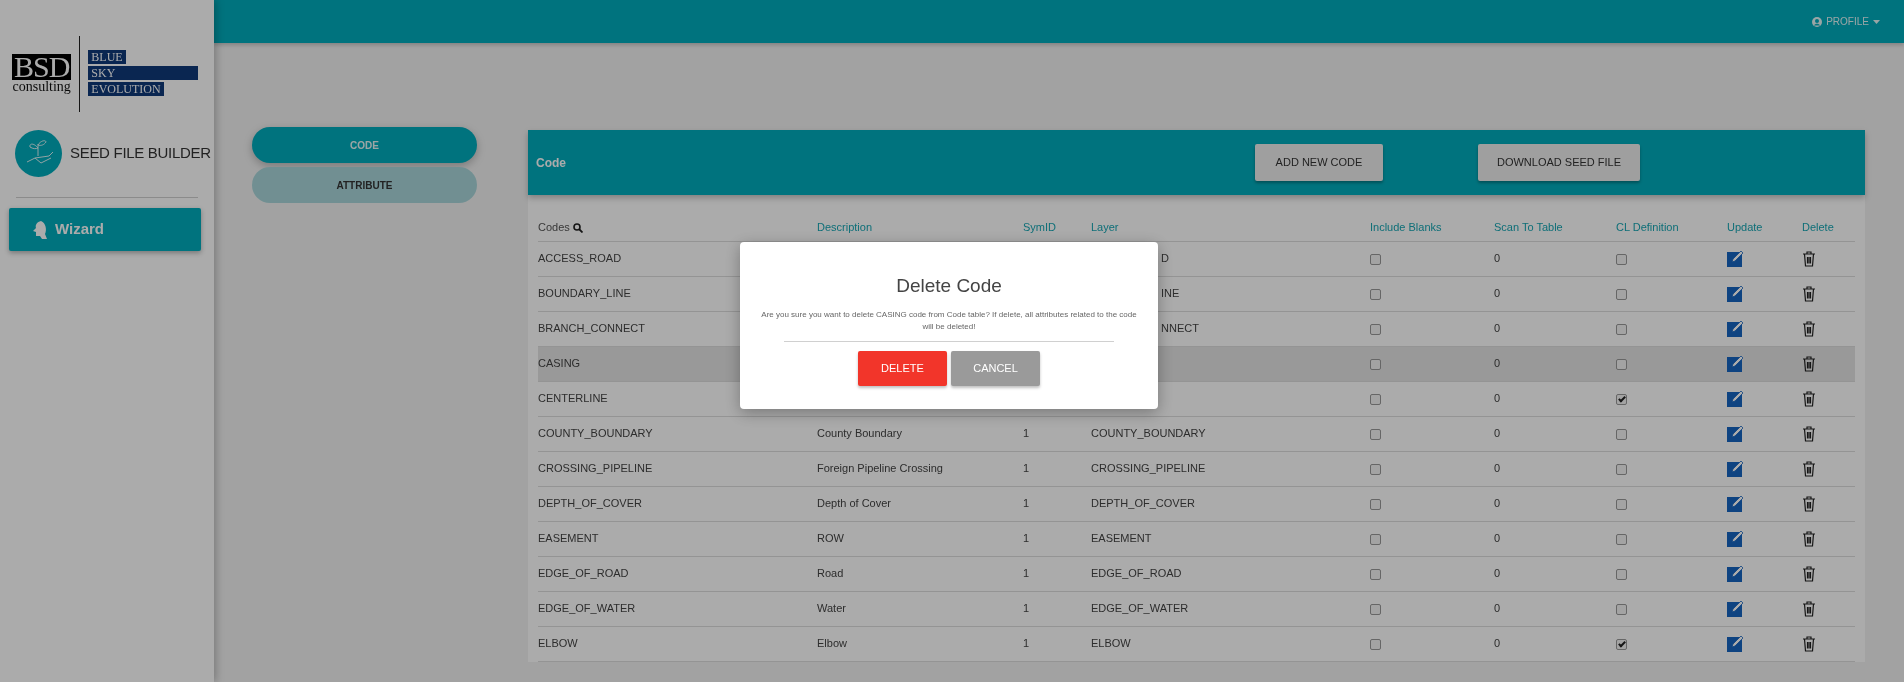  Describe the element at coordinates (364, 185) in the screenshot. I see `tab: ATTRIBUTE` at that location.